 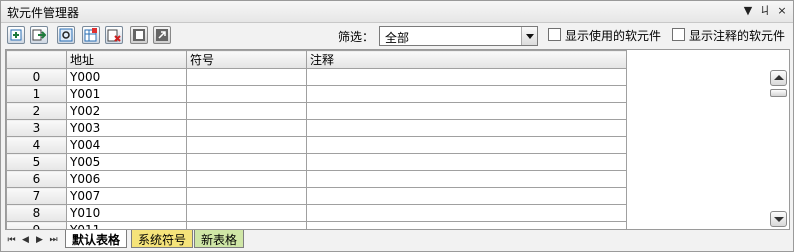 I want to click on next-sheet-icon: ▶, so click(x=39, y=240).